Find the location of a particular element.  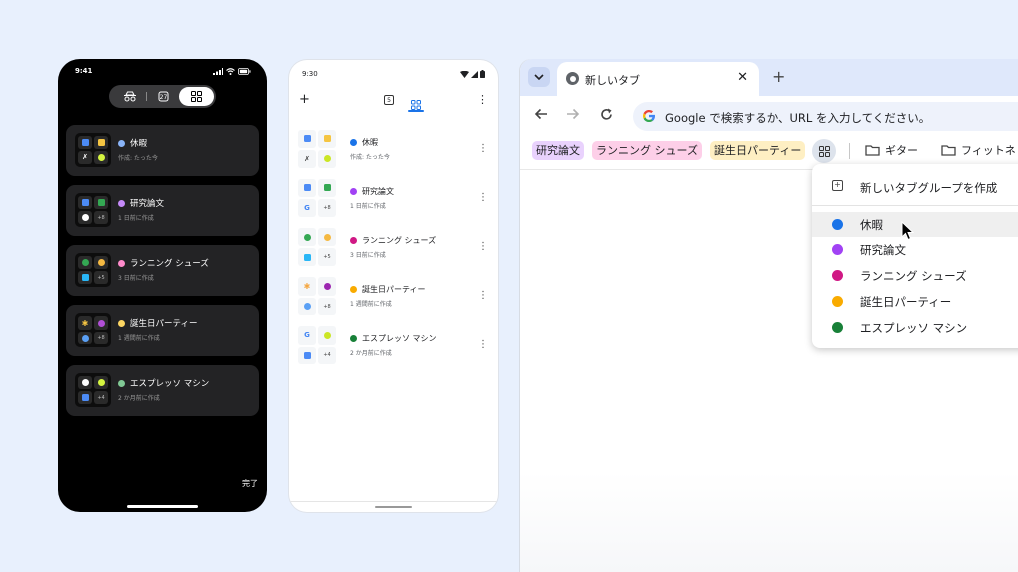

gesture-handle is located at coordinates (393, 507).